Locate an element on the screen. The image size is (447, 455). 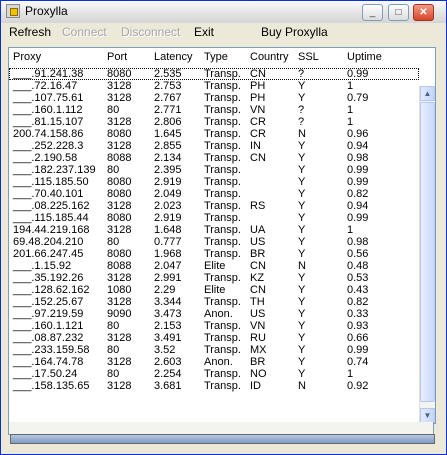
cell-proxy: ___.17.50.24 is located at coordinates (45, 374).